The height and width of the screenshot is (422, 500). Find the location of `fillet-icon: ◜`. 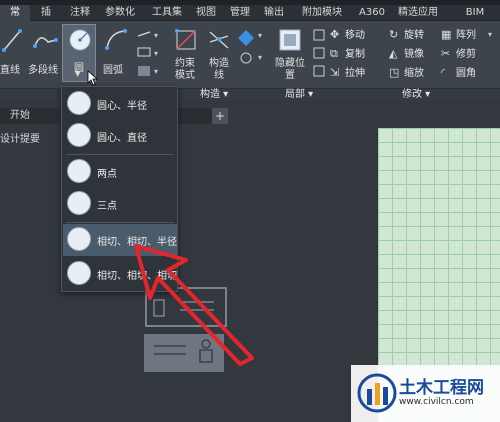

fillet-icon: ◜ is located at coordinates (443, 72).